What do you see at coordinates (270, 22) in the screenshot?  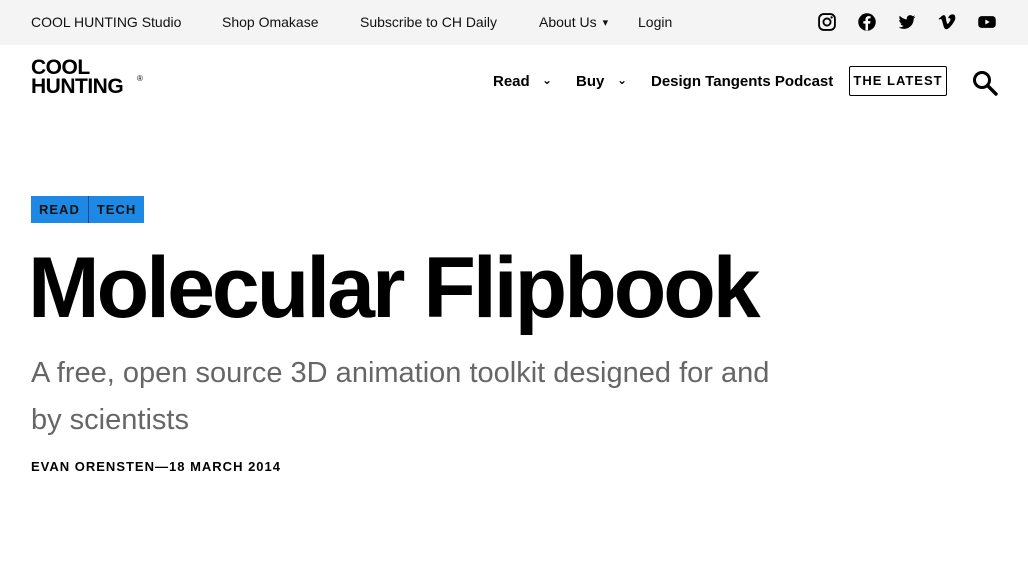 I see `shop-omakase-link: Shop Omakase` at bounding box center [270, 22].